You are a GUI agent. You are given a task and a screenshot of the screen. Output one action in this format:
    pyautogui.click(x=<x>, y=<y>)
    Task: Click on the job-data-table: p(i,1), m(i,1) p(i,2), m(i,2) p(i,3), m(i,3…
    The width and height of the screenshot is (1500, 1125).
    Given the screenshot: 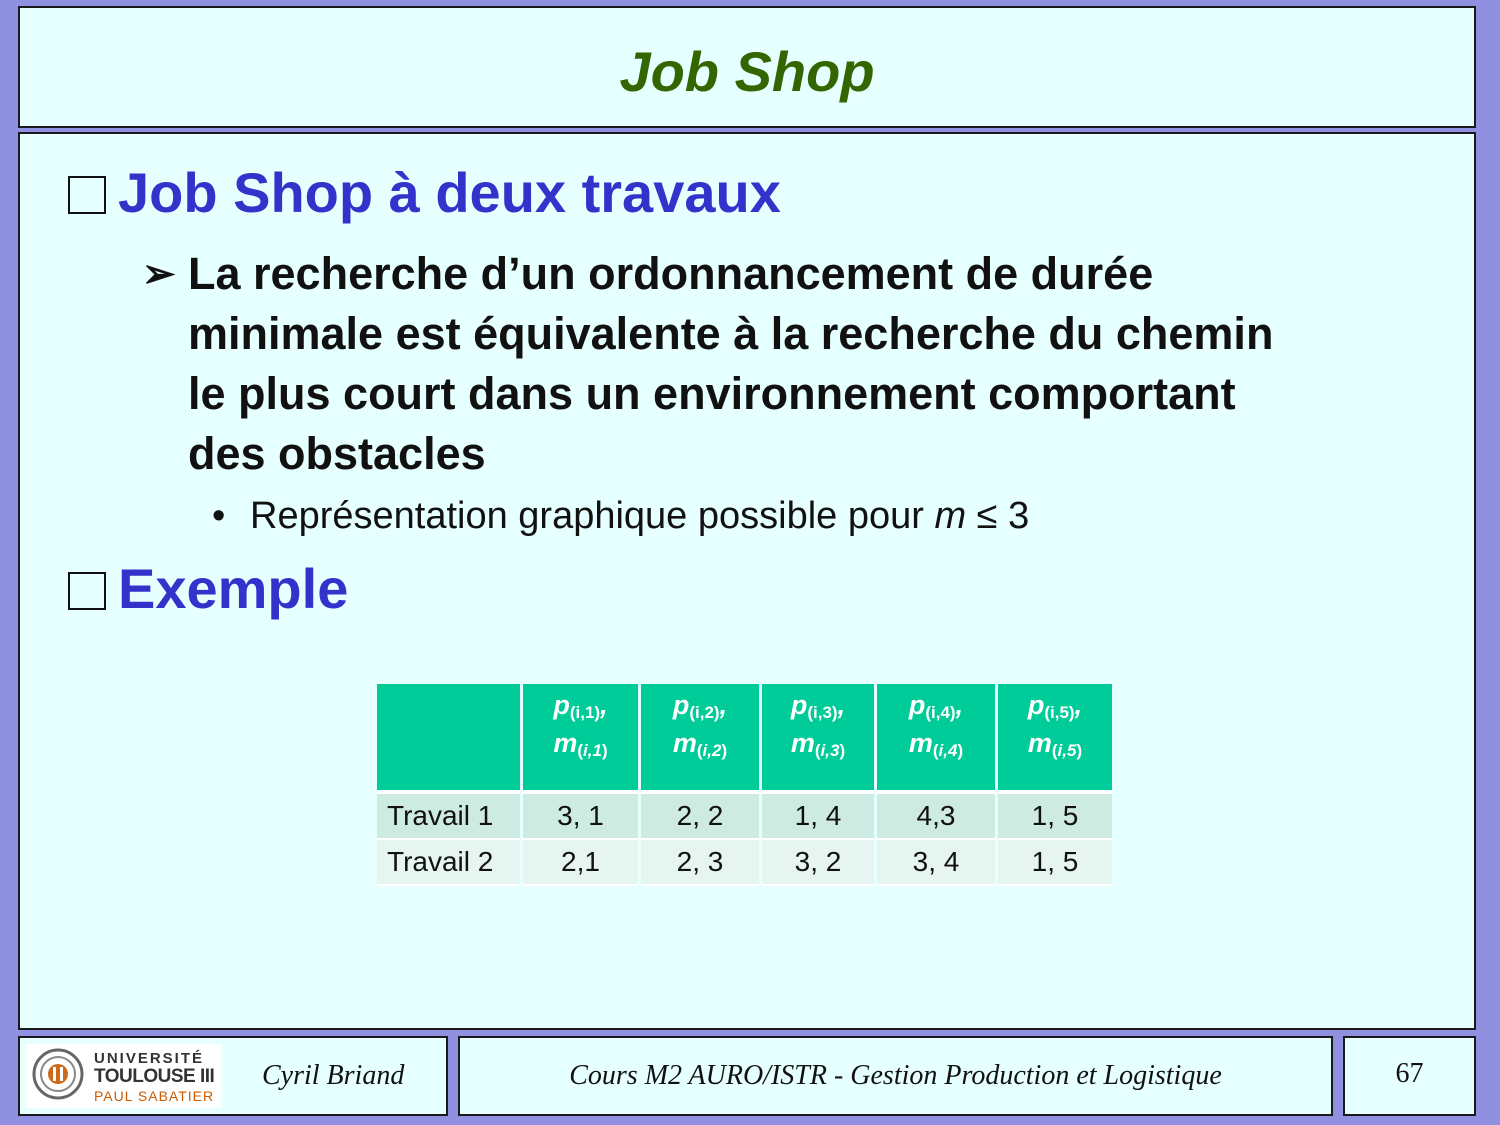 What is the action you would take?
    pyautogui.click(x=744, y=785)
    